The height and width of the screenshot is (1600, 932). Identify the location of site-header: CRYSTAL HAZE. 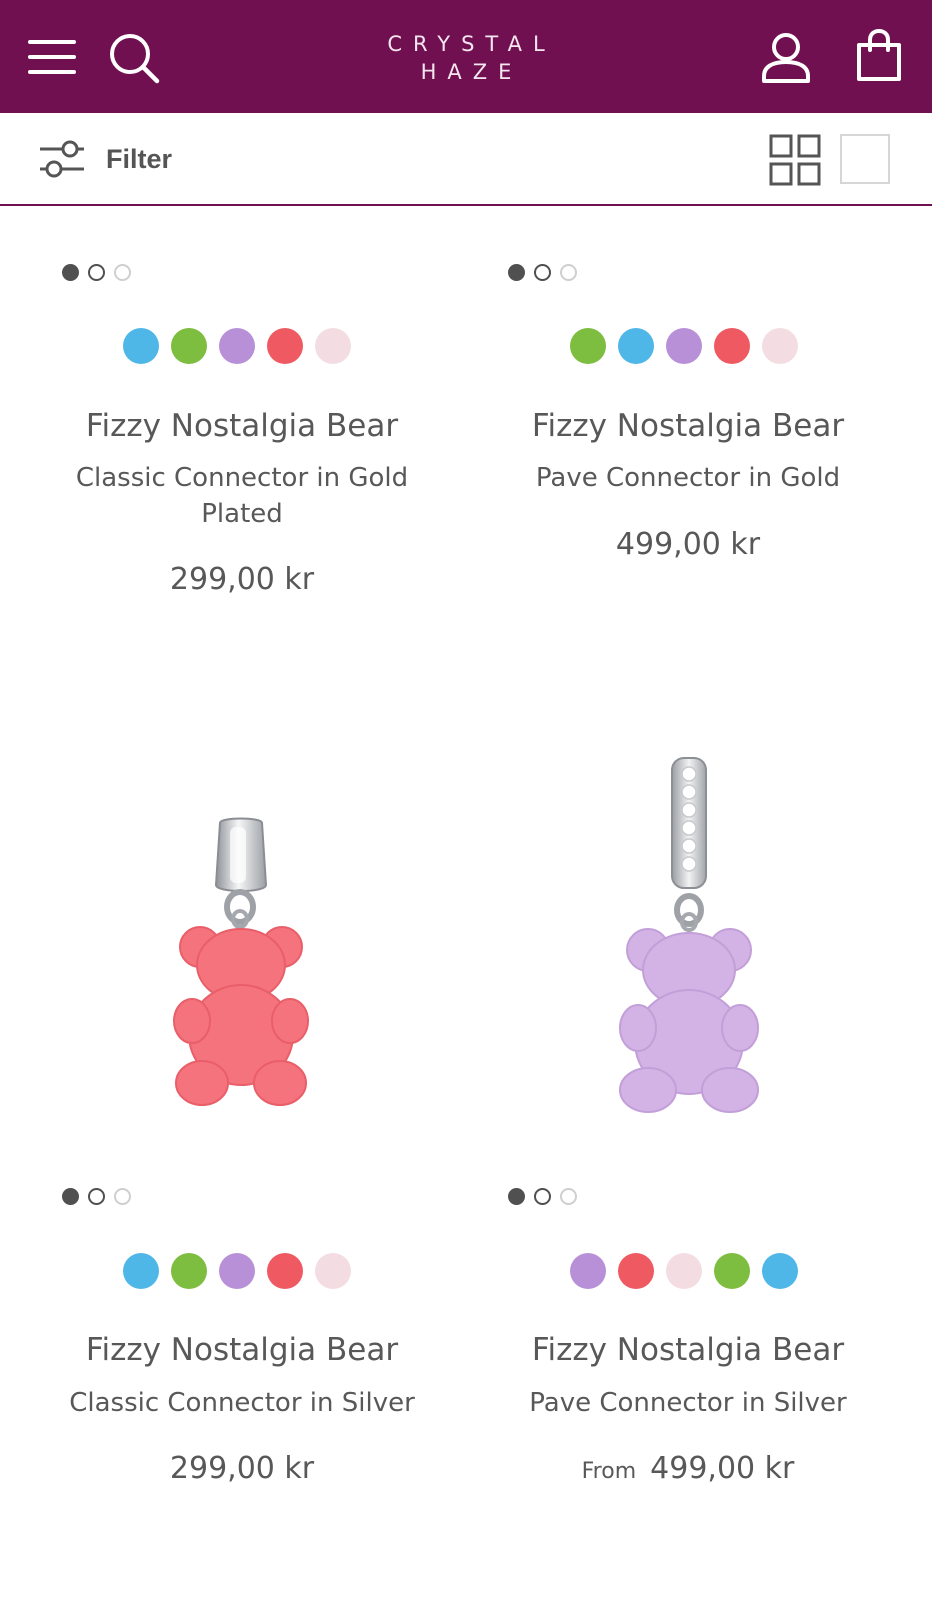
(466, 56).